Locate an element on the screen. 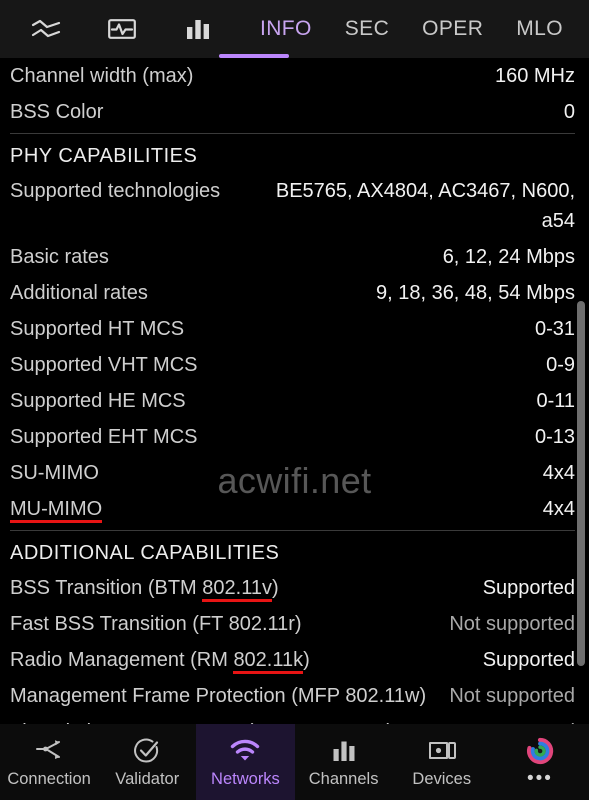 Image resolution: width=589 pixels, height=800 pixels. row-key: Supported VHT MCS is located at coordinates (104, 365).